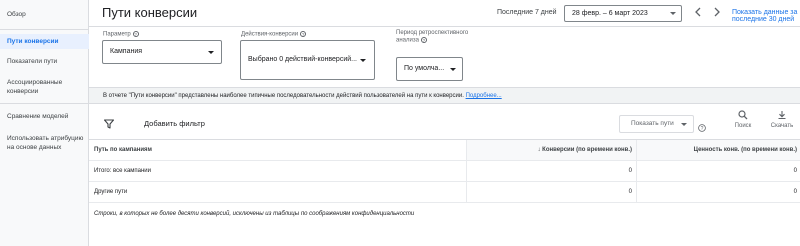 The width and height of the screenshot is (800, 246). Describe the element at coordinates (126, 51) in the screenshot. I see `parameter-select-value: Кампания` at that location.